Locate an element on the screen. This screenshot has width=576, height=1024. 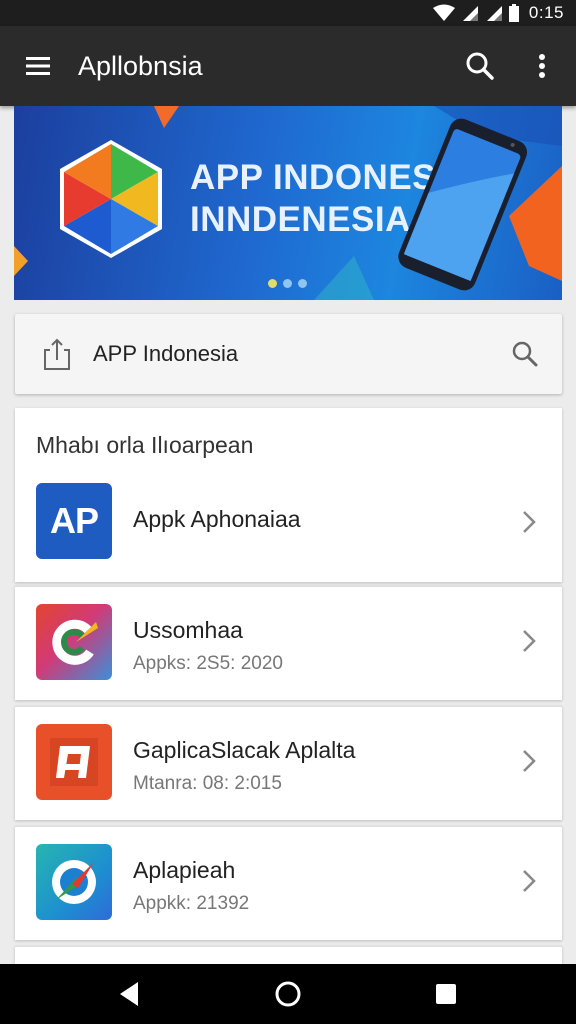
ap-app-icon: AP is located at coordinates (74, 521).